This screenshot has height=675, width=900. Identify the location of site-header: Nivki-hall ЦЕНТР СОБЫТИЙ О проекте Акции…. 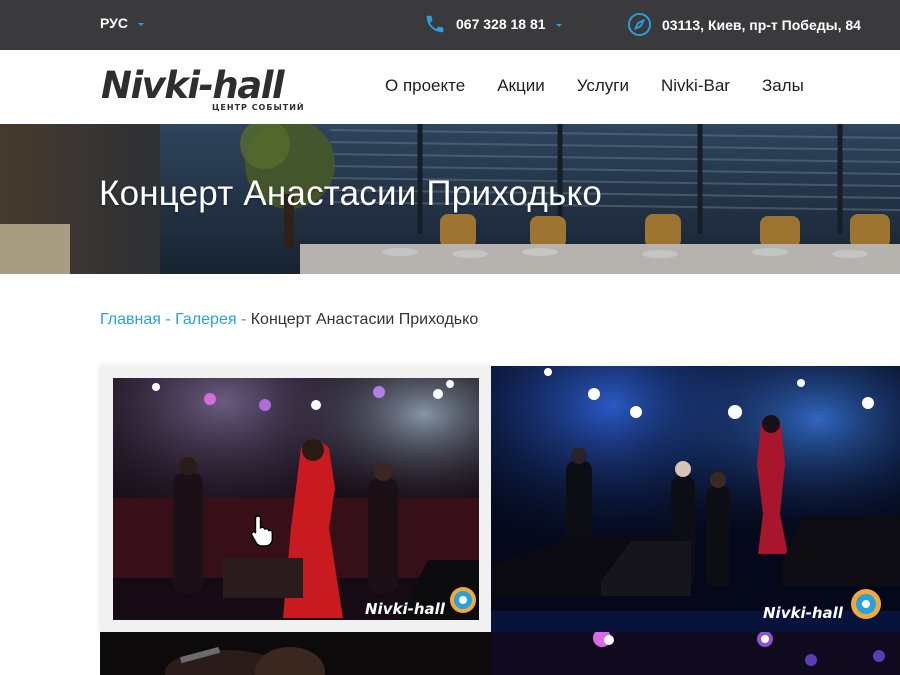
(450, 87).